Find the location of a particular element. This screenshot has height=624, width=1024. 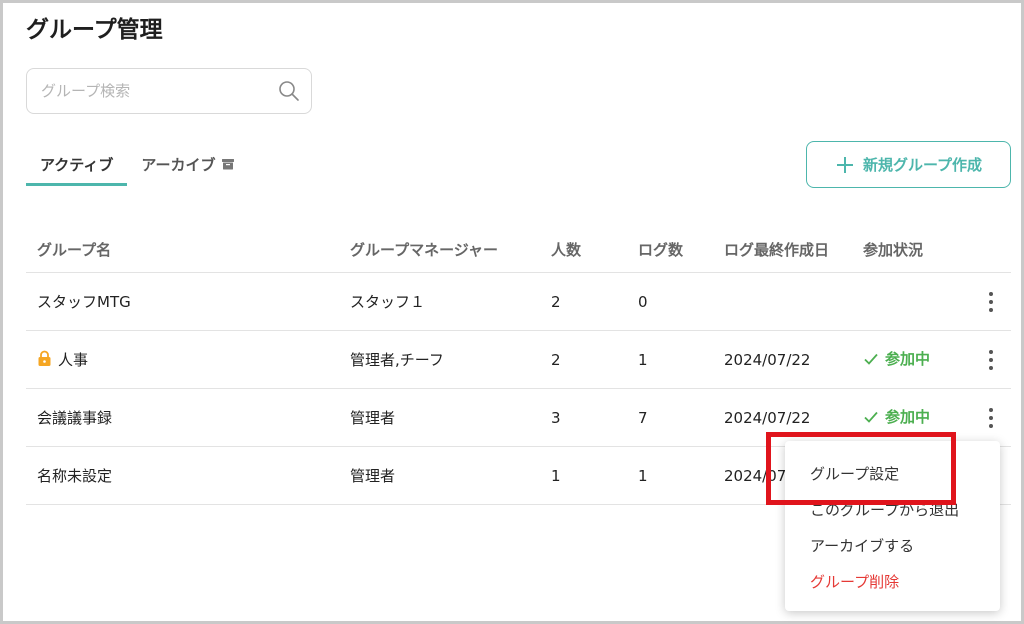

tab-bar: アクティブ アーカイブ is located at coordinates (137, 168).